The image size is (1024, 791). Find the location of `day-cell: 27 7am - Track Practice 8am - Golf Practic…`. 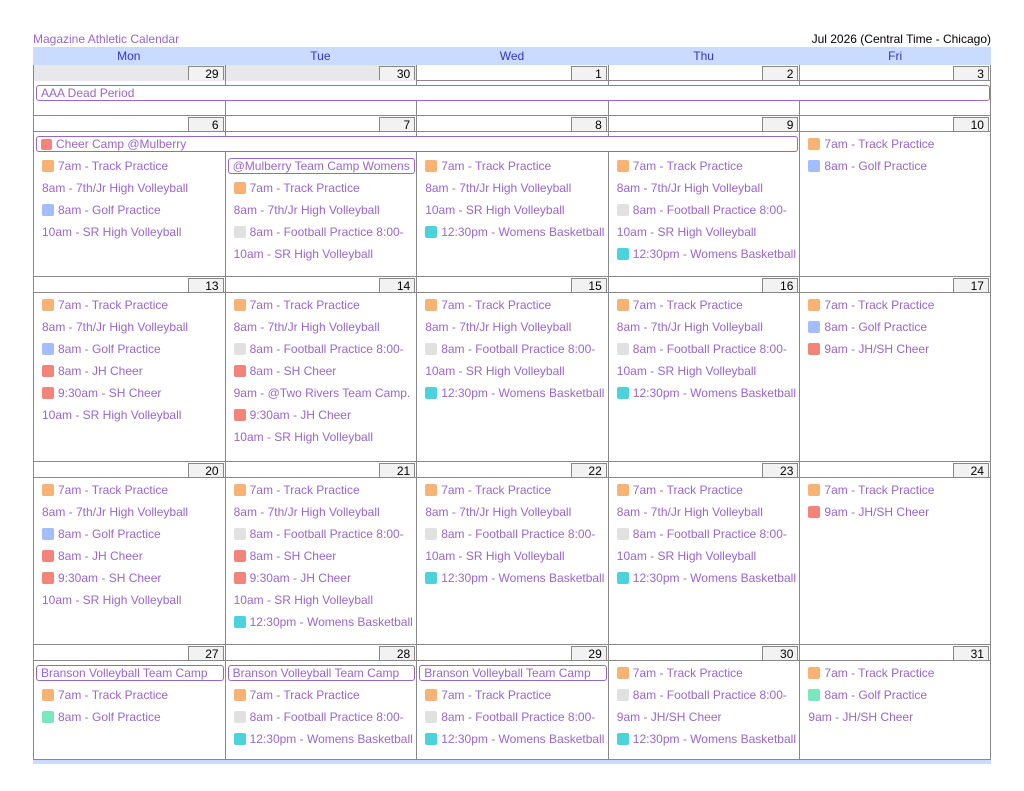

day-cell: 27 7am - Track Practice 8am - Golf Practic… is located at coordinates (129, 702).